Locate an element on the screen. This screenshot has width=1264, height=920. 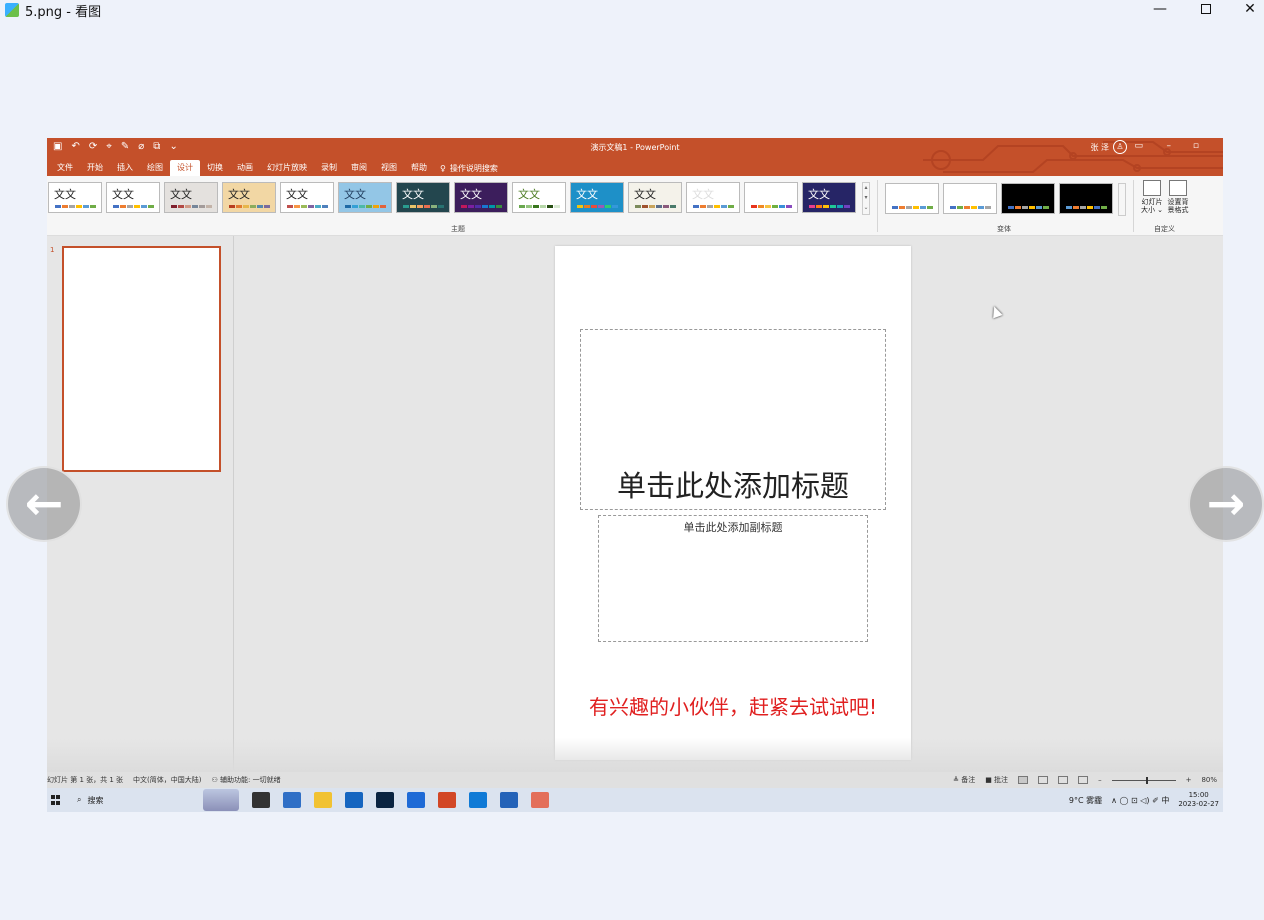
slide-sorter-view-icon is located at coordinates (1043, 780).